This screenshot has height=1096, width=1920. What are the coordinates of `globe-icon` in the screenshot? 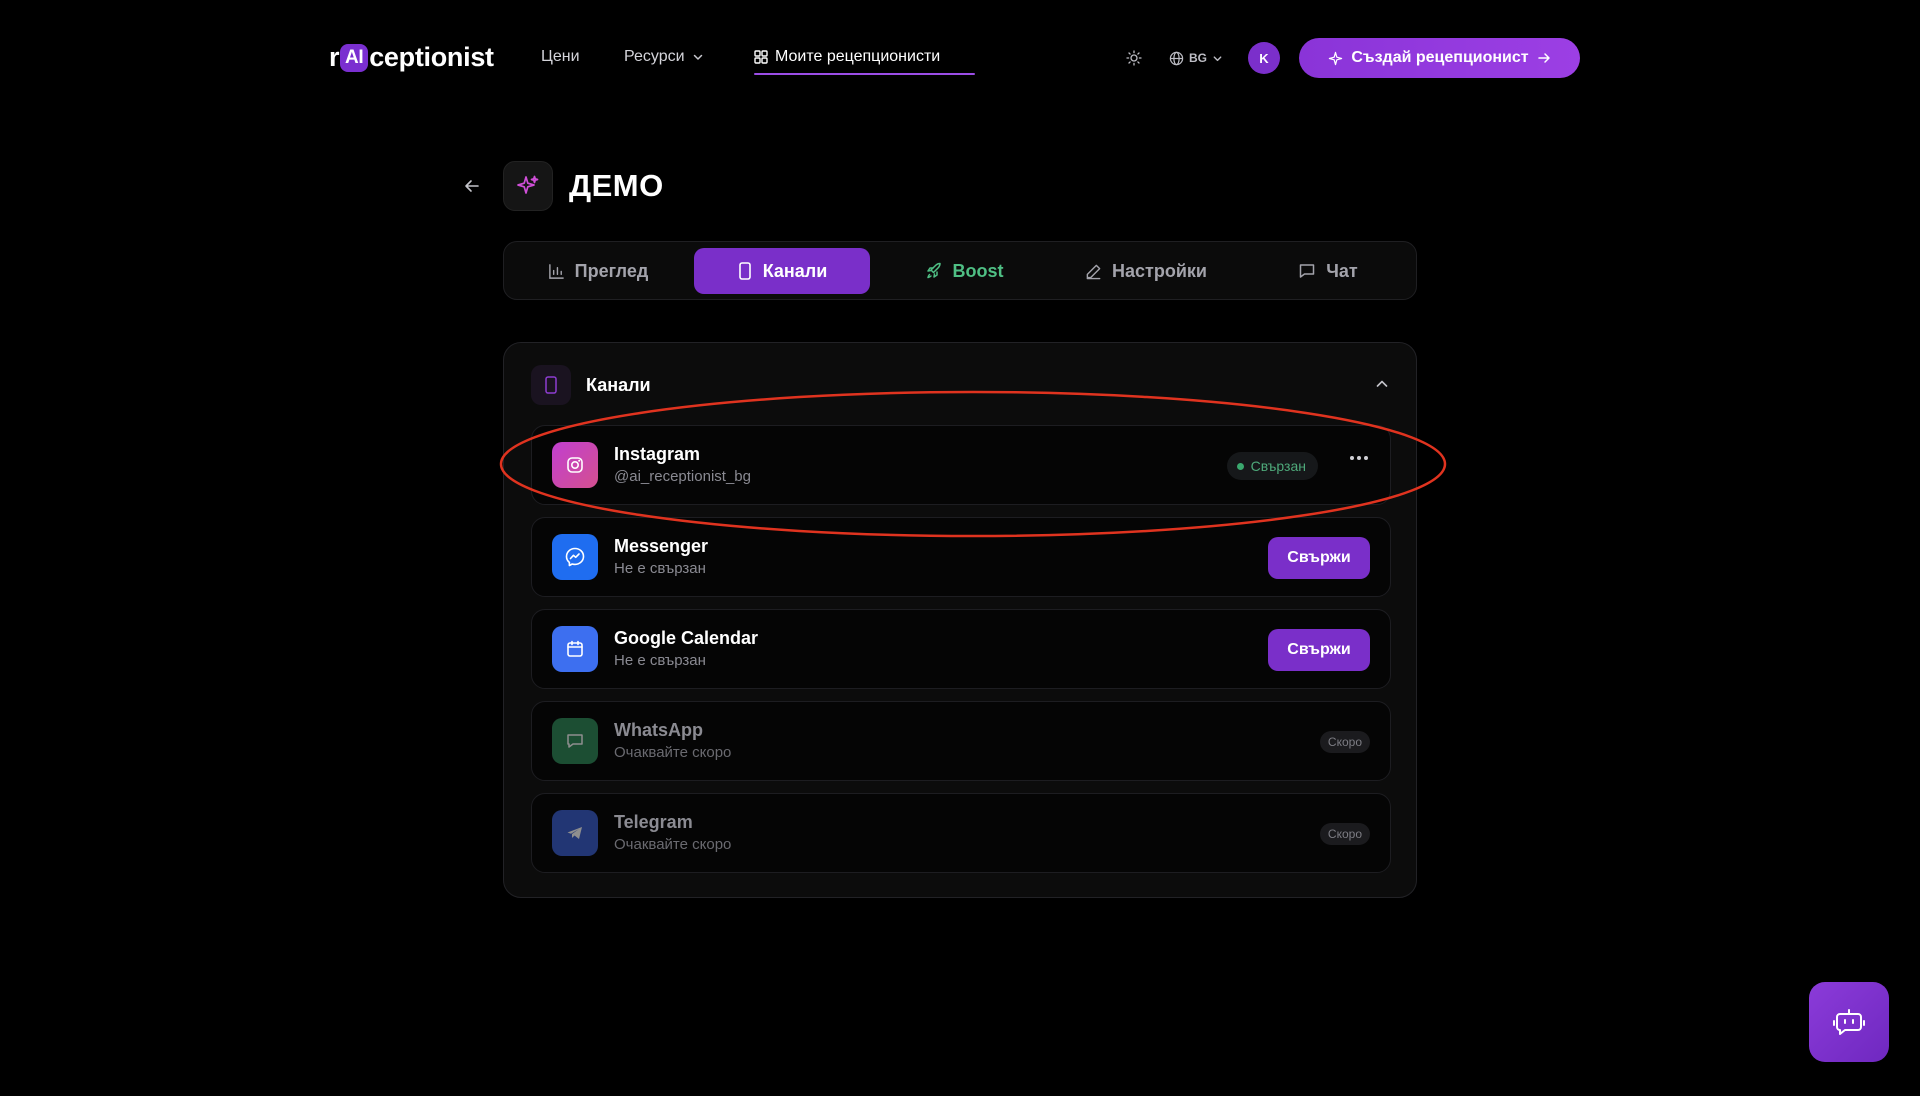 It's located at (1176, 58).